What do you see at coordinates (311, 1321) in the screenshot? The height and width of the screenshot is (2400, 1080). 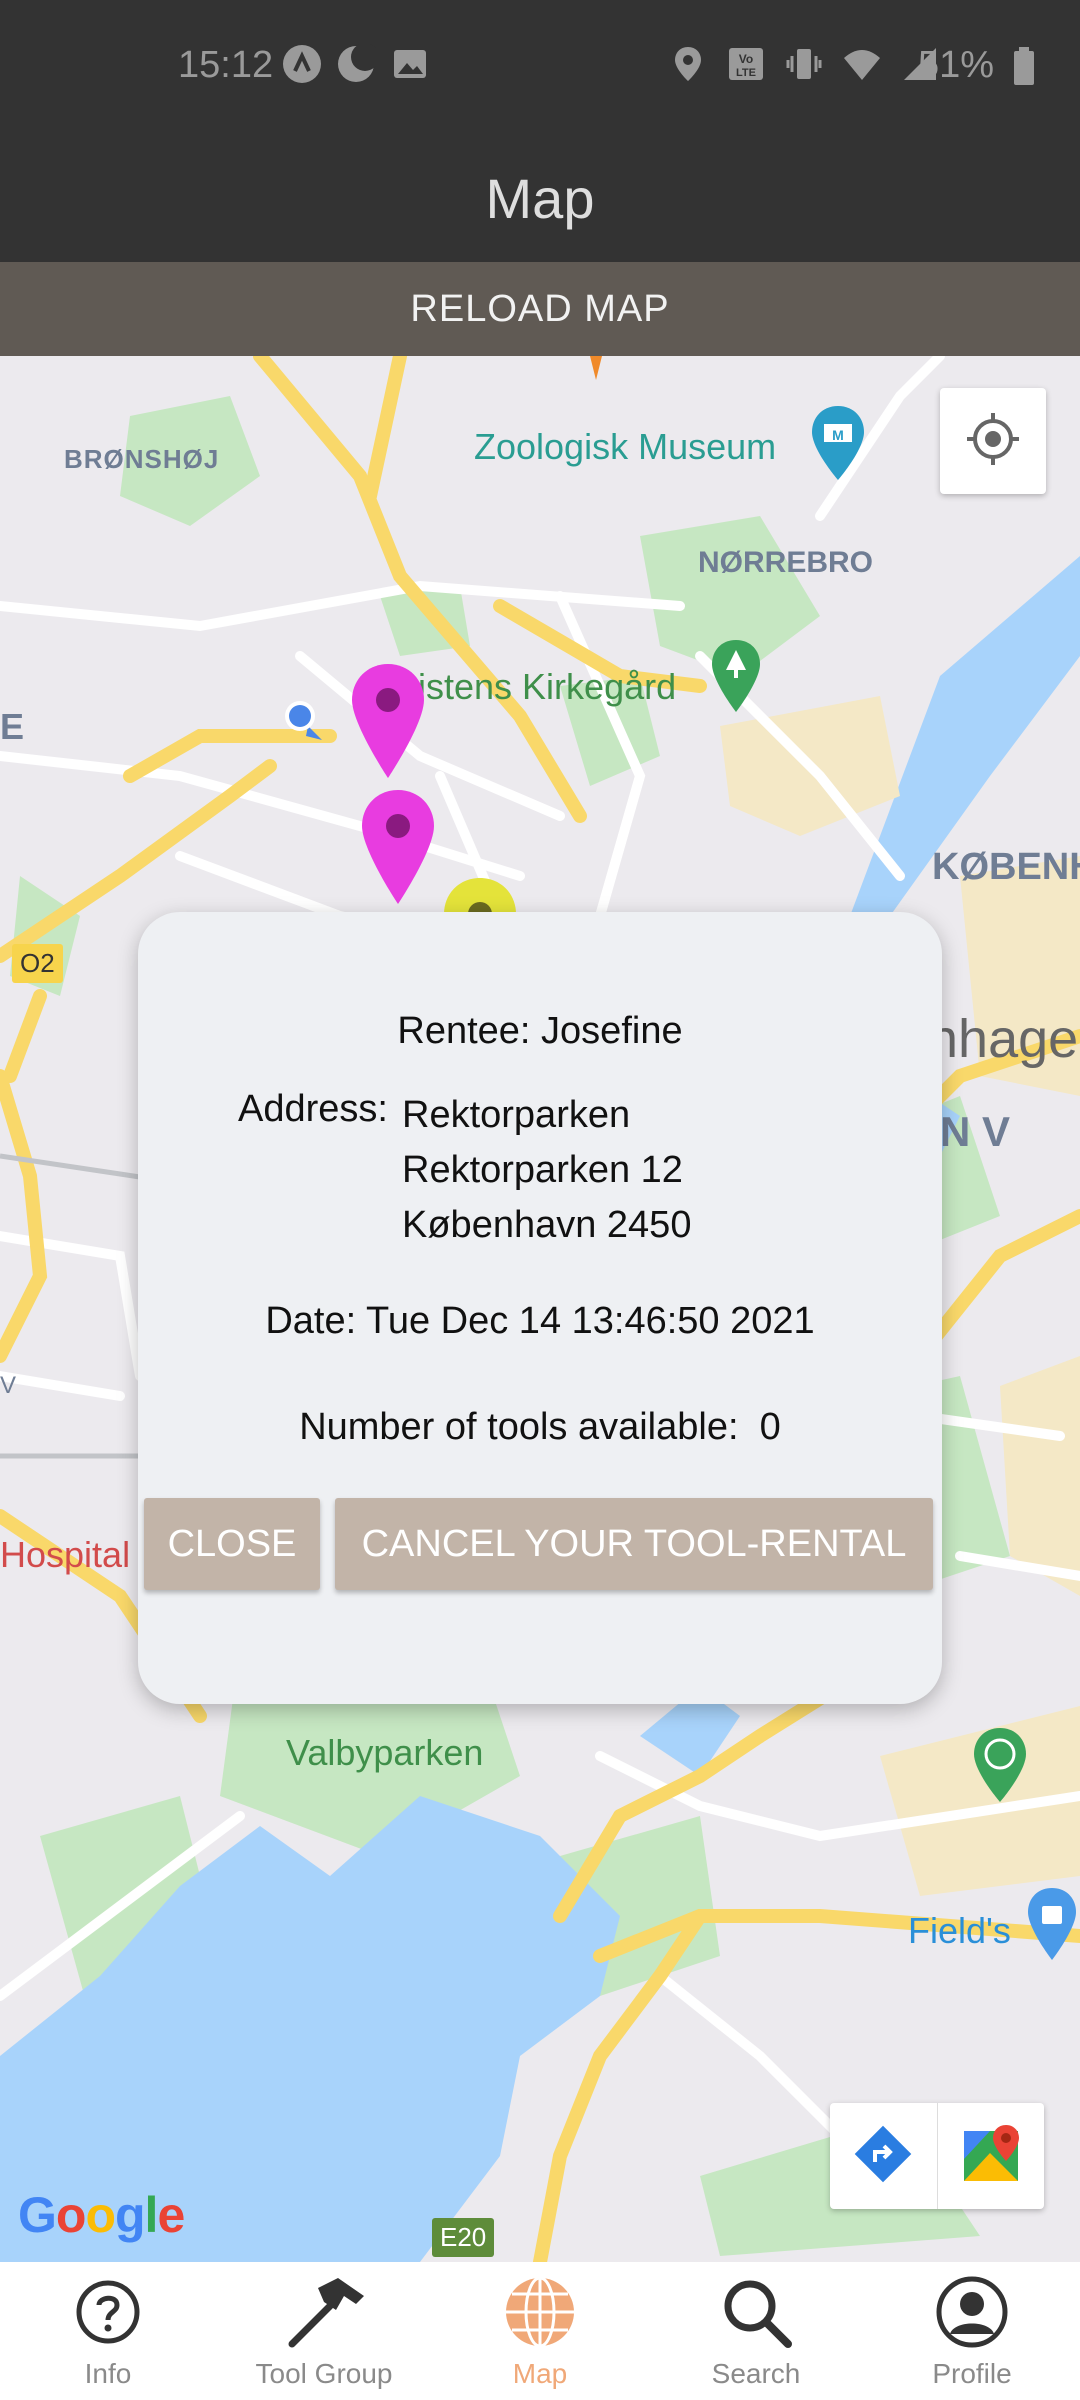 I see `date-label: Date:` at bounding box center [311, 1321].